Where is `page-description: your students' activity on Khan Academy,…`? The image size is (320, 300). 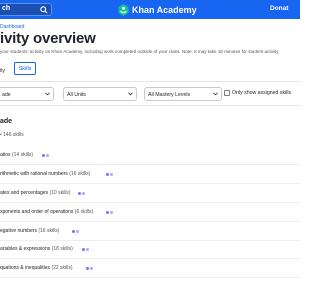
page-description: your students' activity on Khan Academy,… is located at coordinates (139, 51).